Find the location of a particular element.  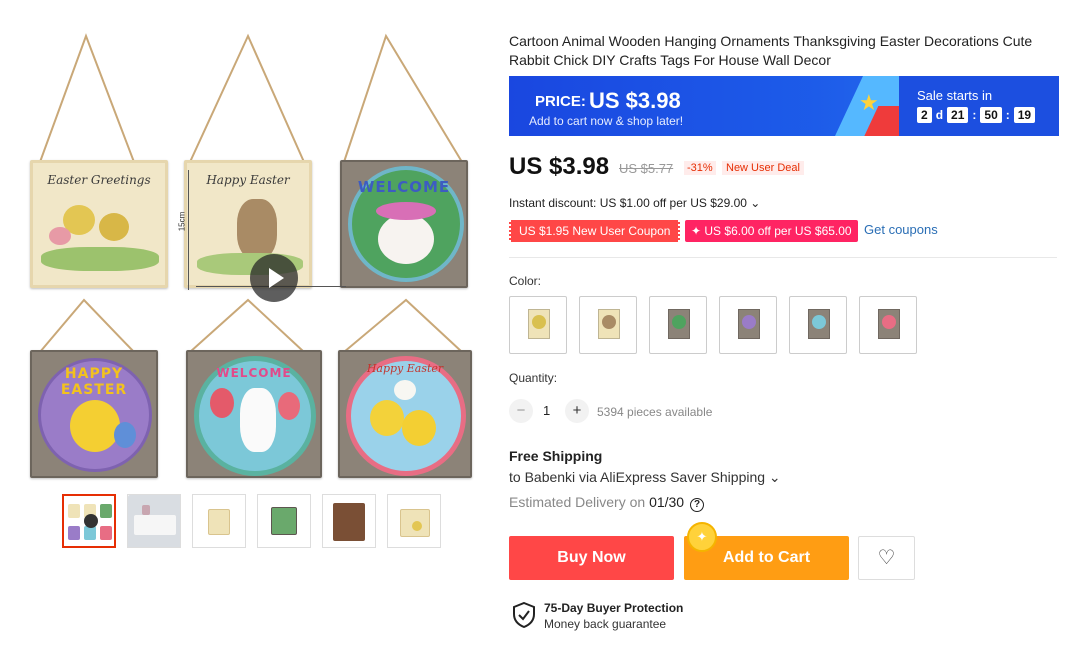

bunny-face-illustration is located at coordinates (406, 239).